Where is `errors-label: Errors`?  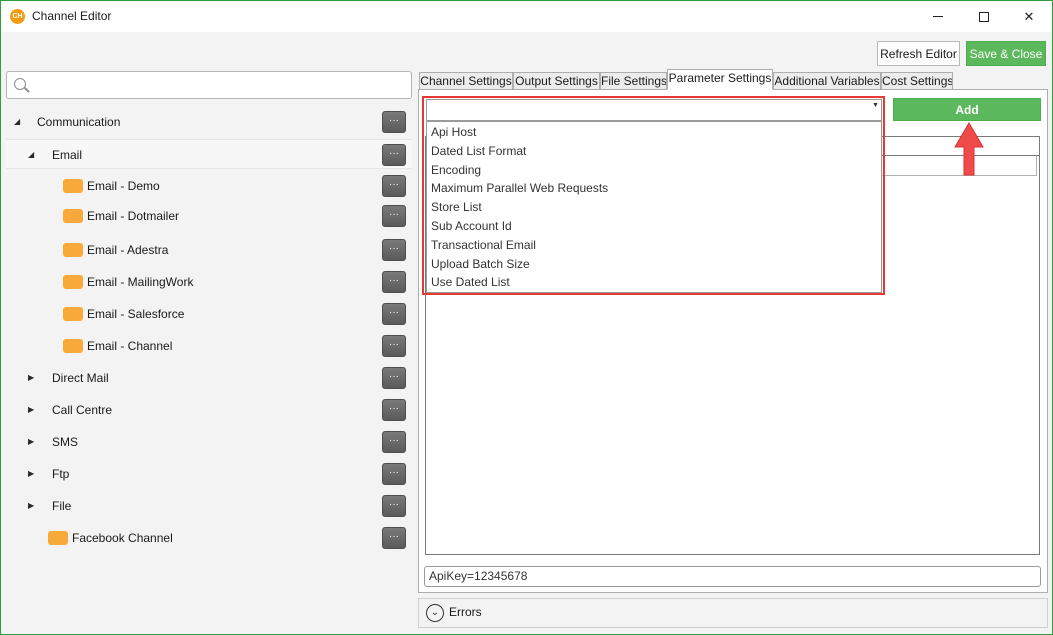
errors-label: Errors is located at coordinates (465, 612).